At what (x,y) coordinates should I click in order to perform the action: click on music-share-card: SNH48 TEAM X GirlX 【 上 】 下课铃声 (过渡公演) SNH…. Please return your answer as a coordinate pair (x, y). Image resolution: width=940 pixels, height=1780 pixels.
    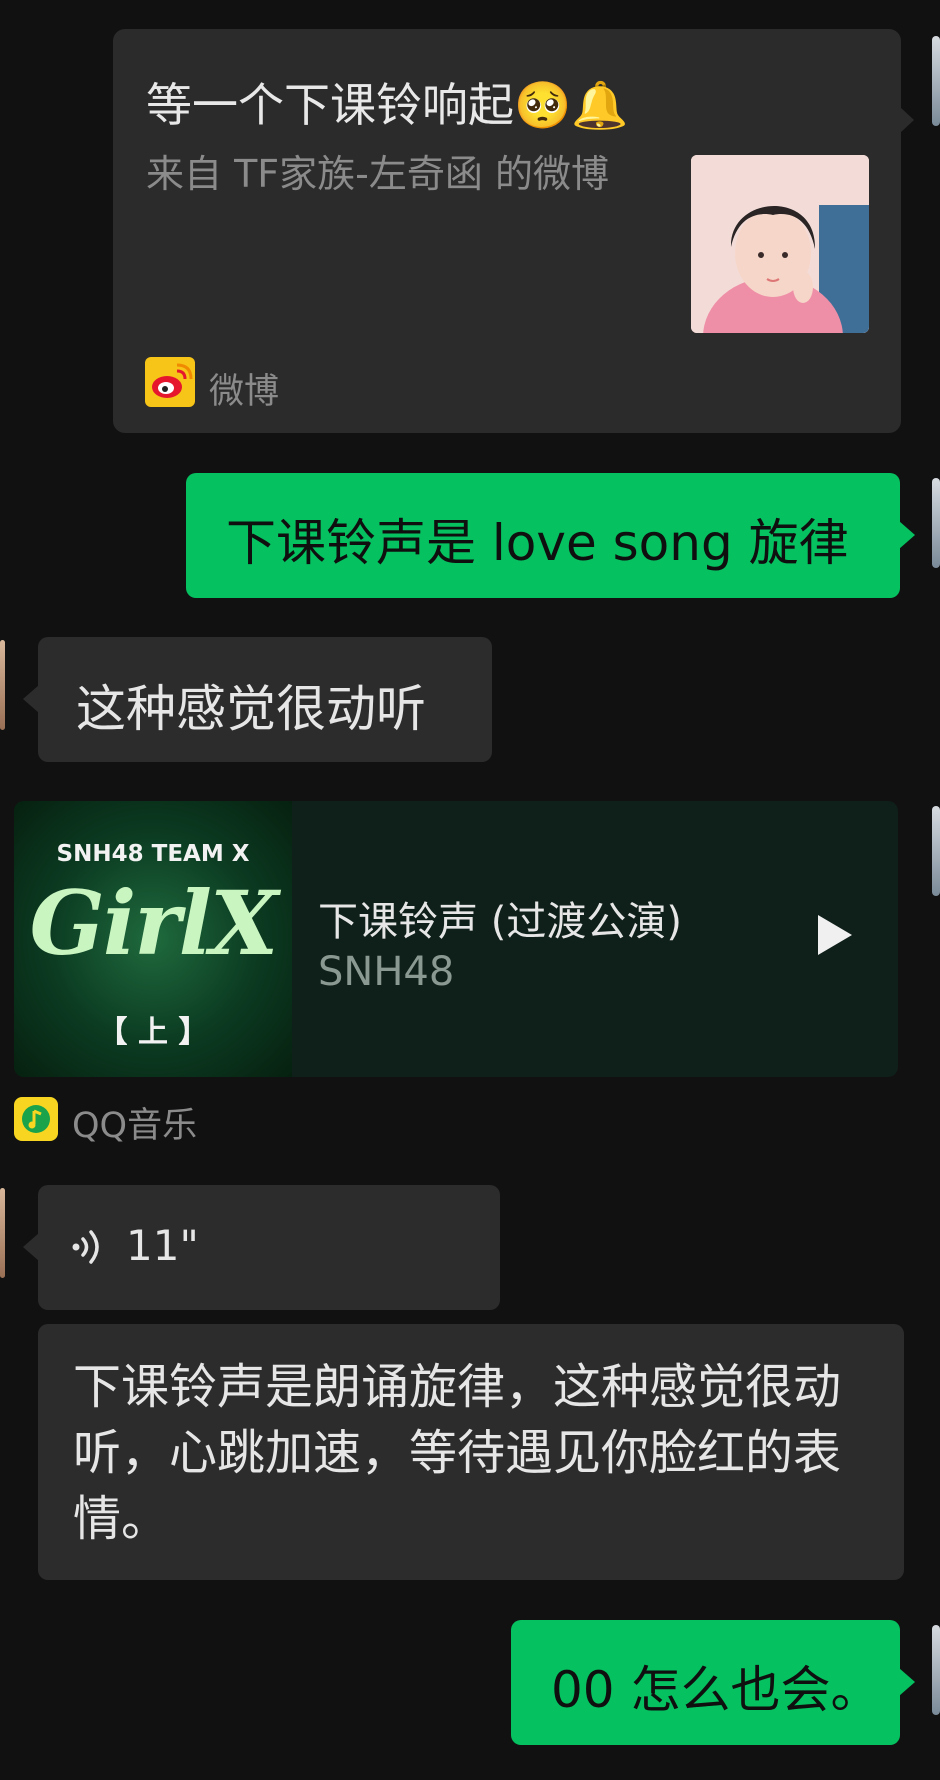
    Looking at the image, I should click on (456, 939).